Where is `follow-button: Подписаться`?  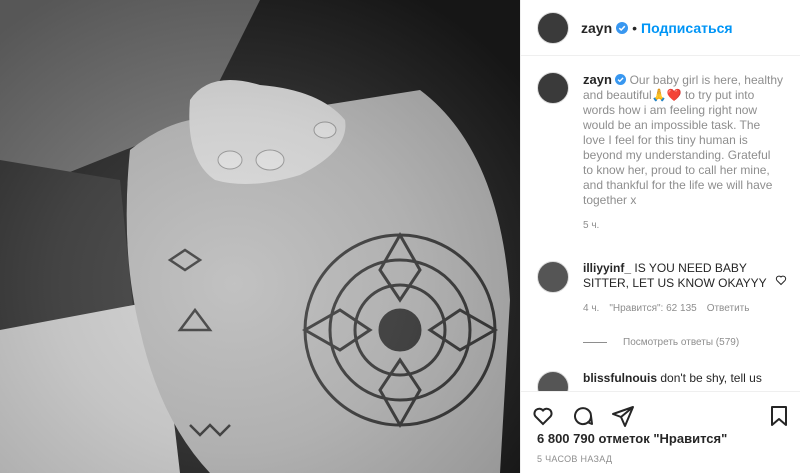
follow-button: Подписаться is located at coordinates (687, 28).